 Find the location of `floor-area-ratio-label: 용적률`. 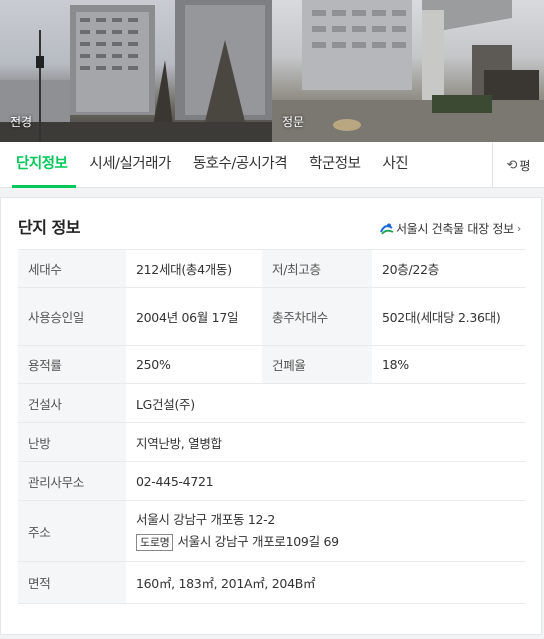

floor-area-ratio-label: 용적률 is located at coordinates (72, 364).